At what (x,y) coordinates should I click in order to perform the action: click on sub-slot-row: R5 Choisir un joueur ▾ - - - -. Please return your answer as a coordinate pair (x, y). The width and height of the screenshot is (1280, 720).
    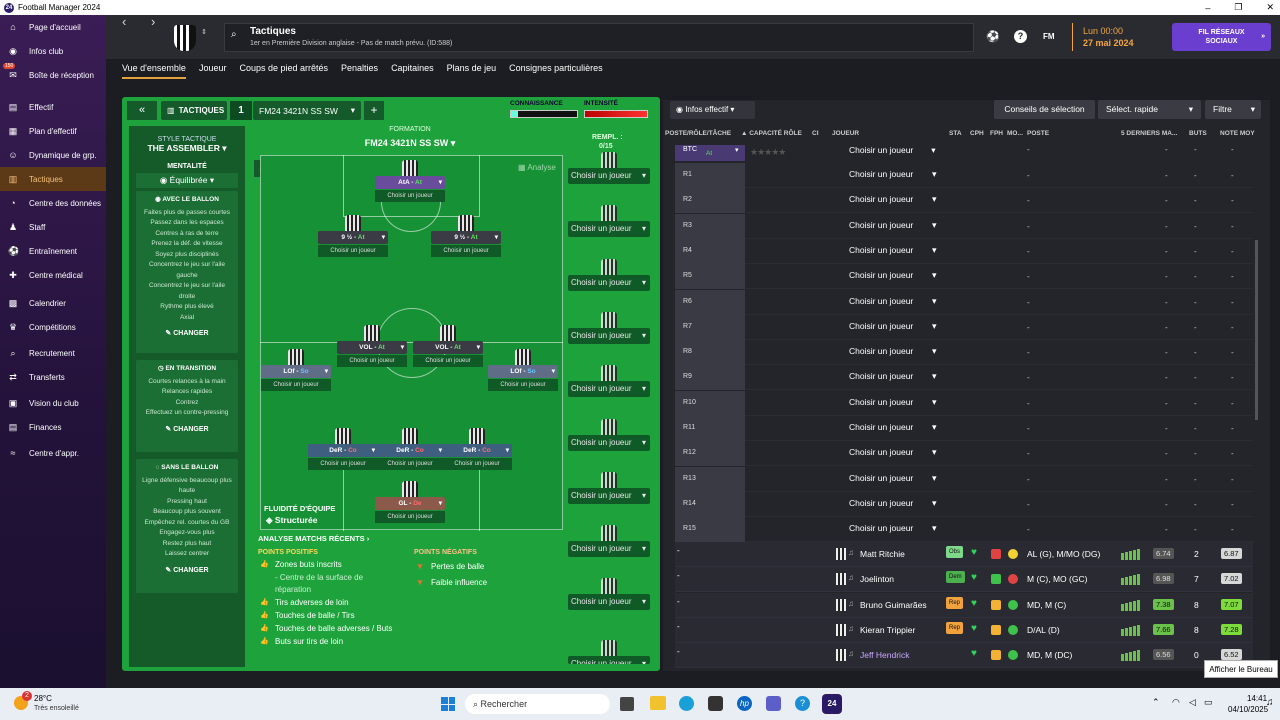
    Looking at the image, I should click on (964, 277).